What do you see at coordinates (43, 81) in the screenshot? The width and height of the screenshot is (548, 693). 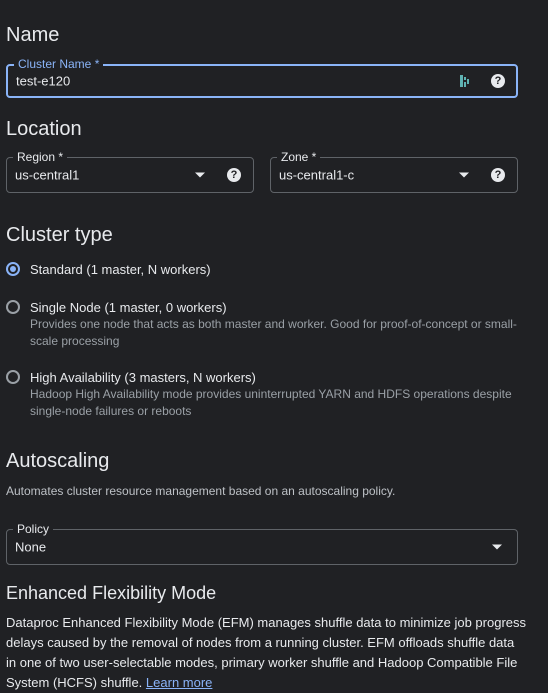 I see `cluster-name-value: test-e120` at bounding box center [43, 81].